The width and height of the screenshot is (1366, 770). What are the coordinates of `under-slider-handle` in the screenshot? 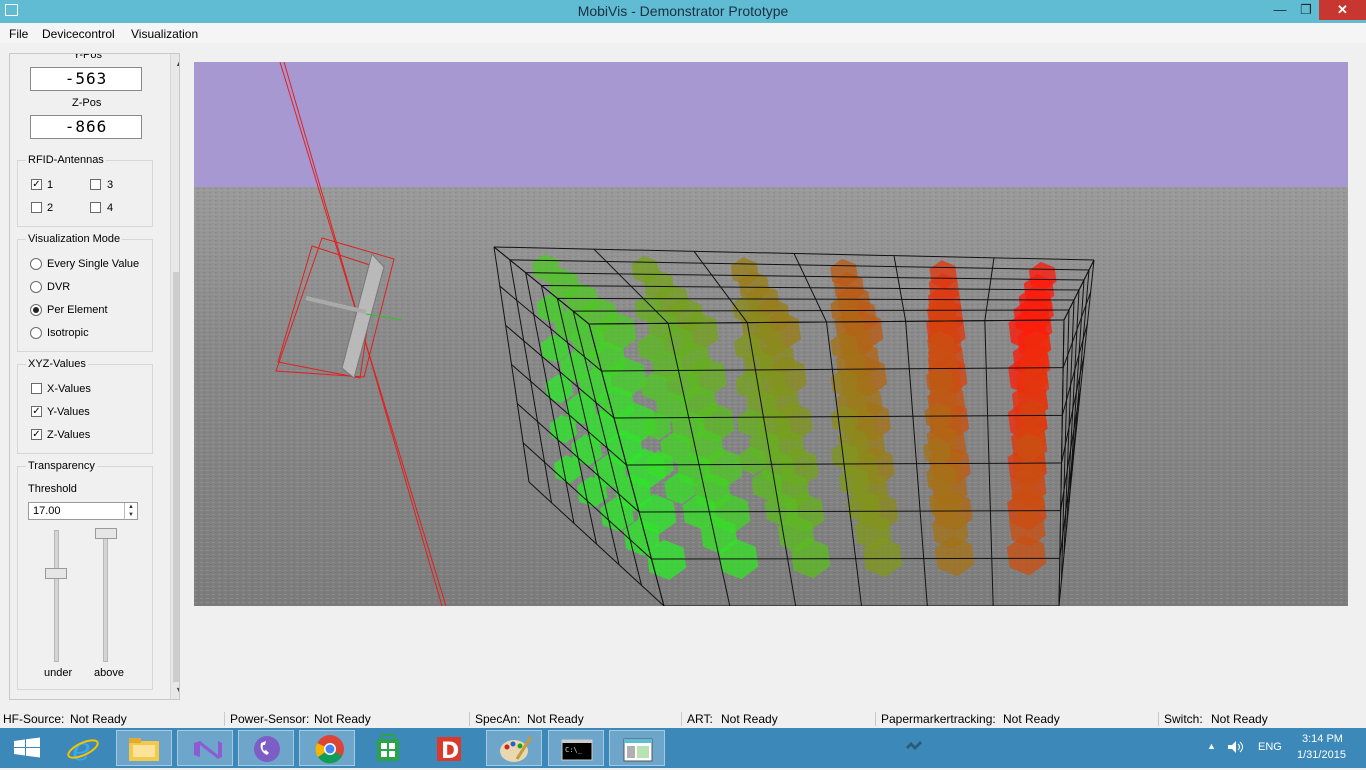 It's located at (56, 573).